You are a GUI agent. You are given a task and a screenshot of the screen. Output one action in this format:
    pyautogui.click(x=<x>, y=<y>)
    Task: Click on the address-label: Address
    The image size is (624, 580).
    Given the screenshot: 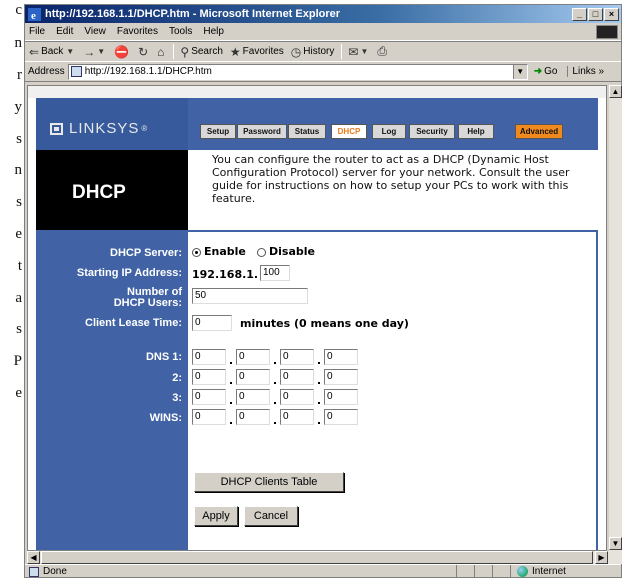 What is the action you would take?
    pyautogui.click(x=46, y=71)
    